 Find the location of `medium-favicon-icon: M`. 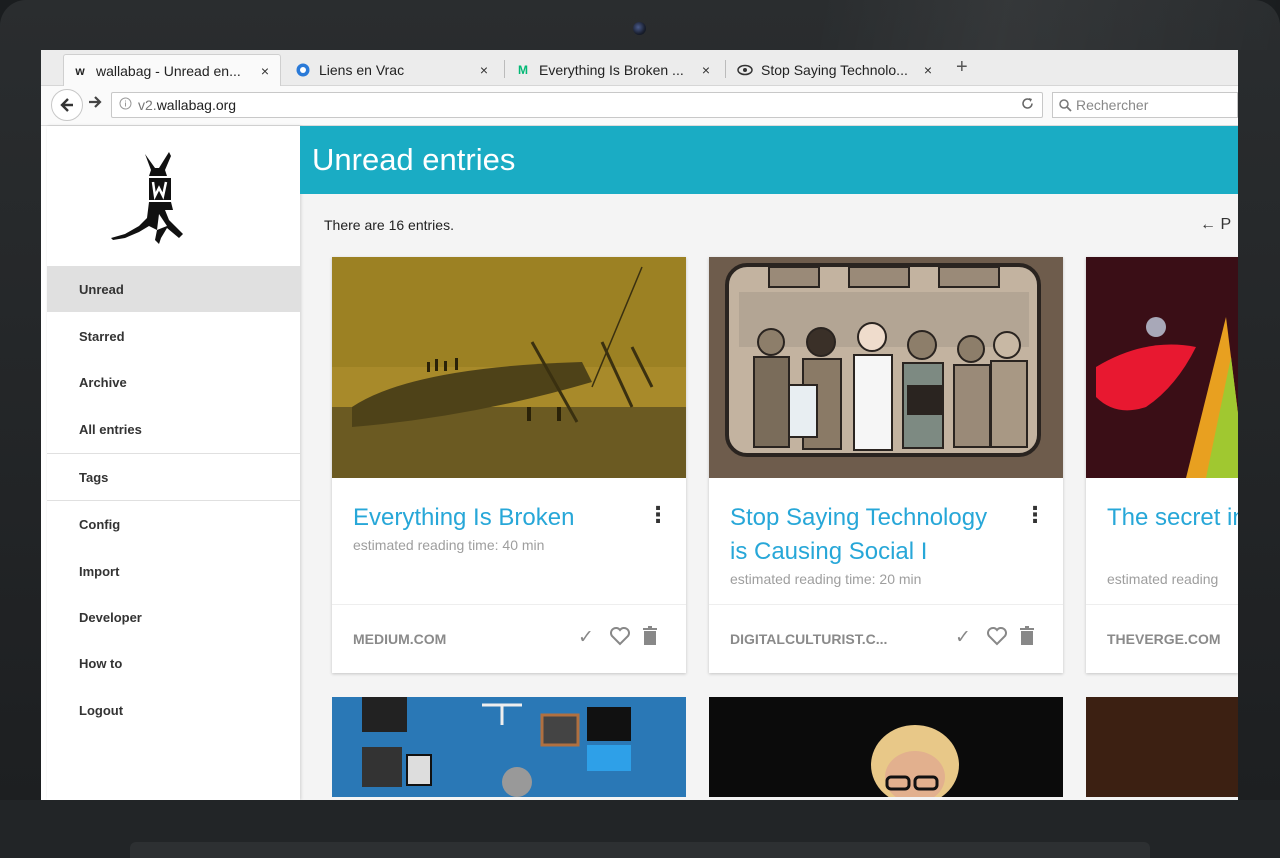

medium-favicon-icon: M is located at coordinates (523, 70).